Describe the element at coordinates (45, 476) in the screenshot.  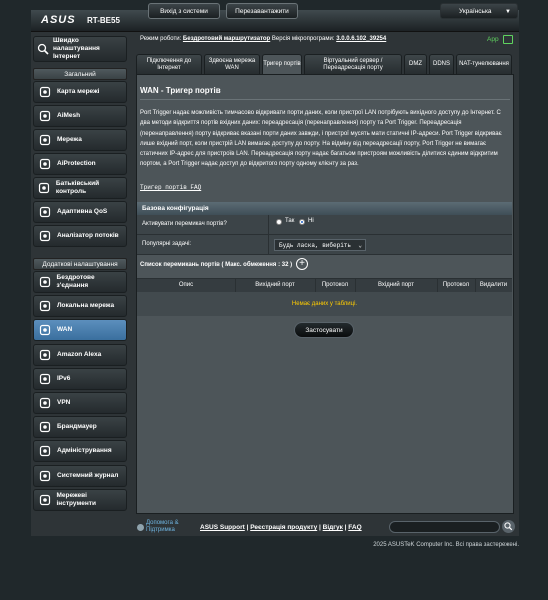
I see `syslog-icon` at that location.